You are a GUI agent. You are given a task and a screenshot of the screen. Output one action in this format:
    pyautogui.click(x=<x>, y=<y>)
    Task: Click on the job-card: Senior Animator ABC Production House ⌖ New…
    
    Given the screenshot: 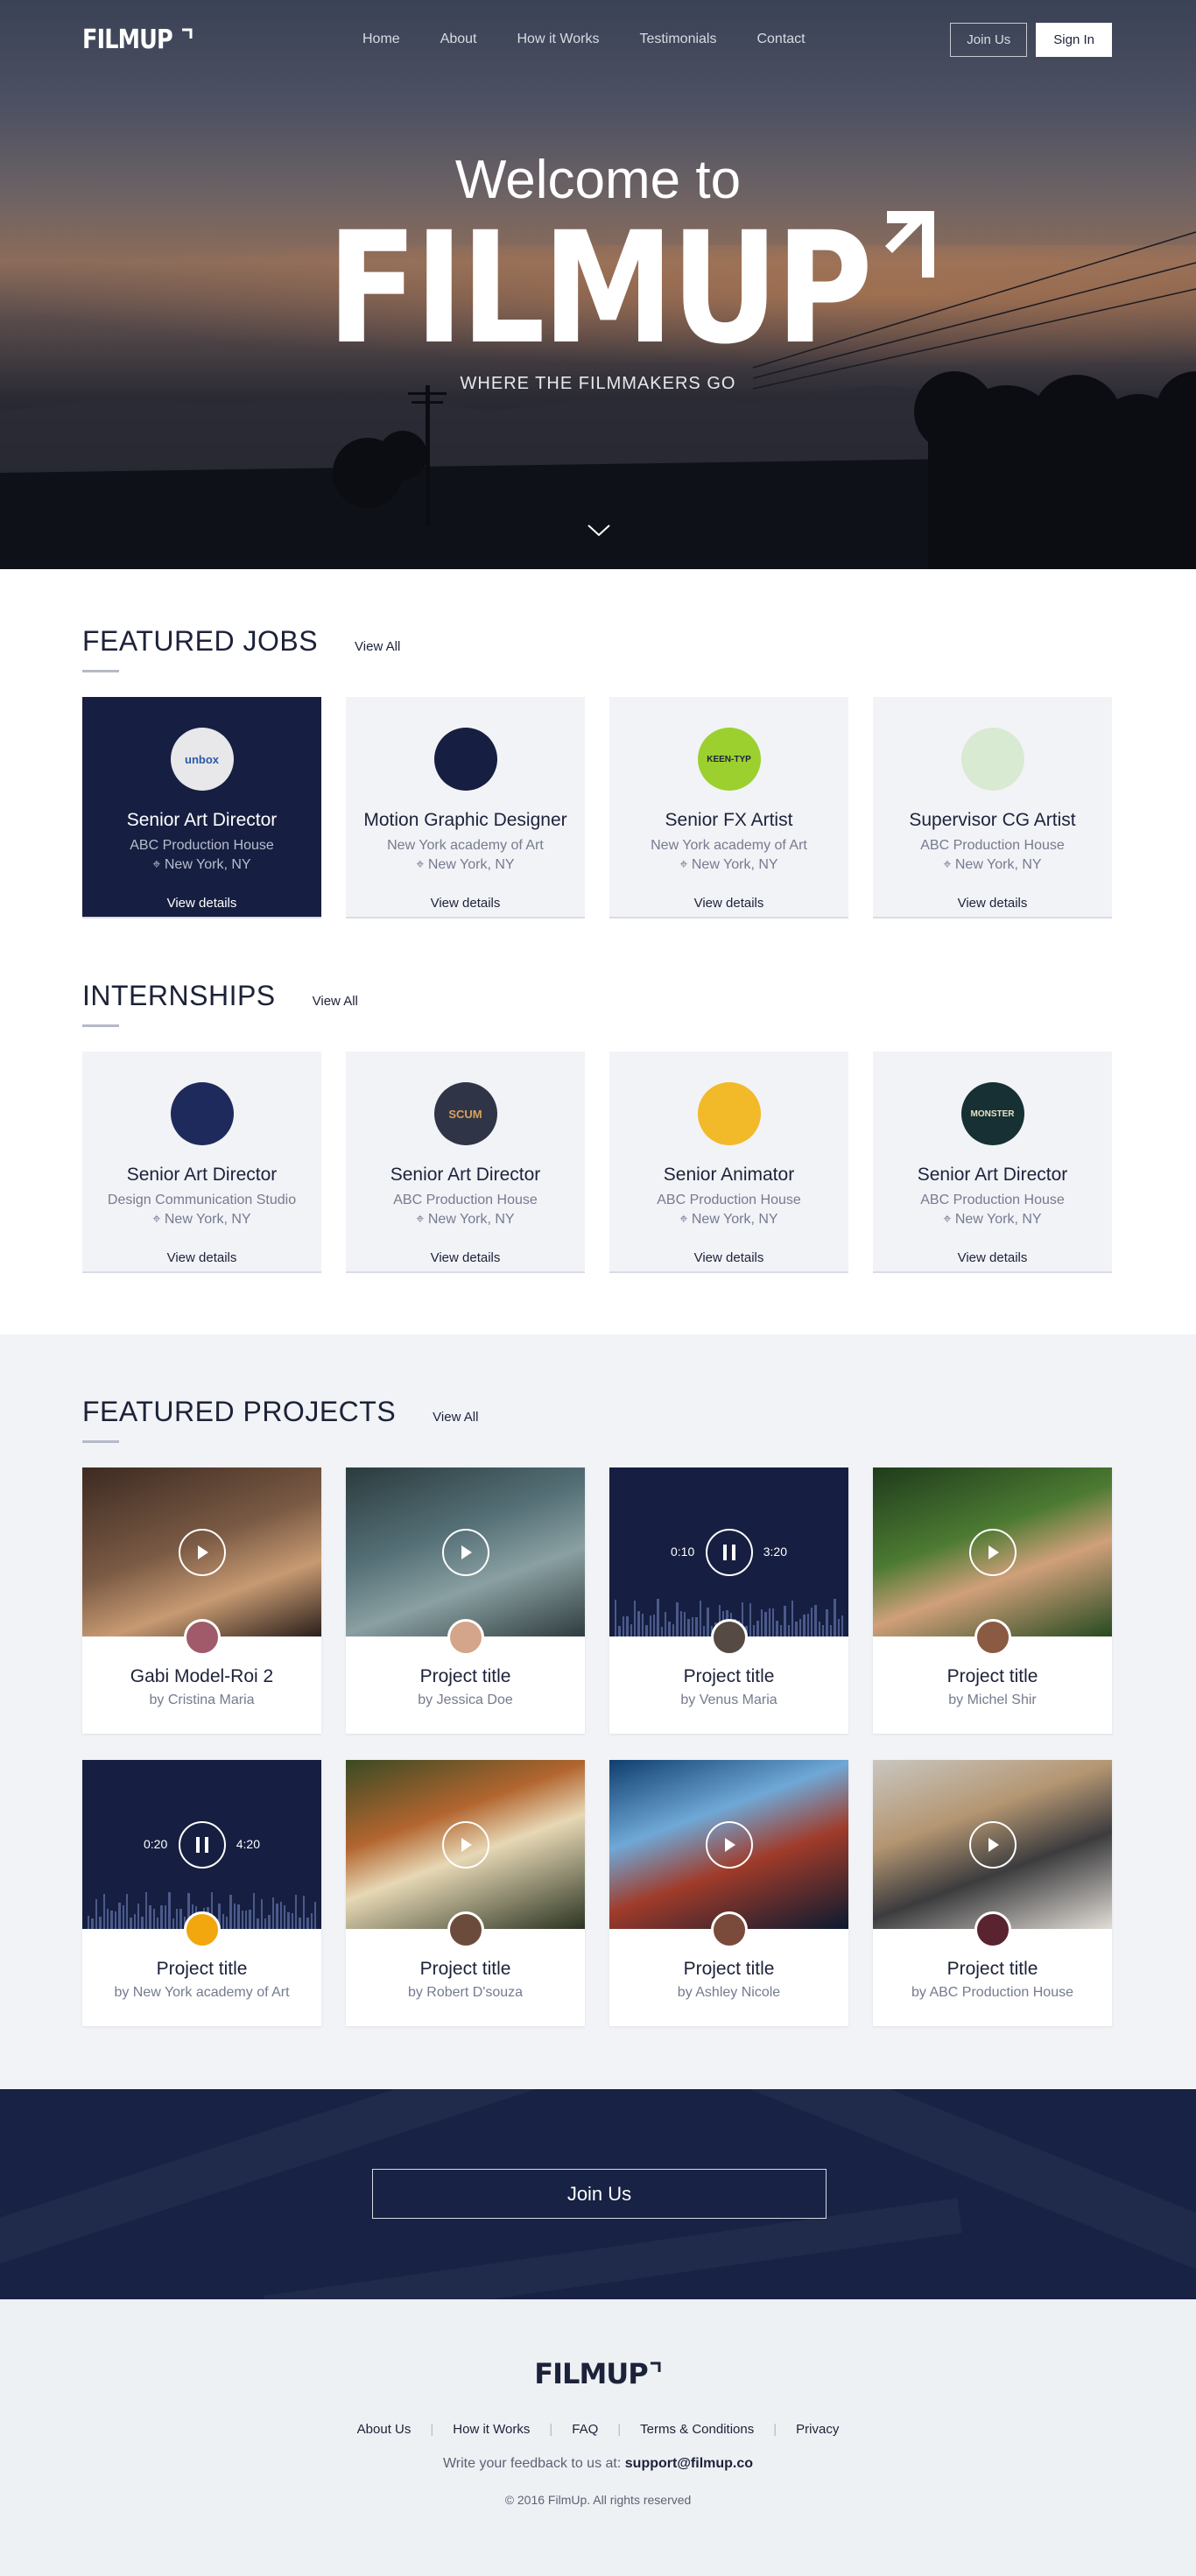 What is the action you would take?
    pyautogui.click(x=728, y=1161)
    